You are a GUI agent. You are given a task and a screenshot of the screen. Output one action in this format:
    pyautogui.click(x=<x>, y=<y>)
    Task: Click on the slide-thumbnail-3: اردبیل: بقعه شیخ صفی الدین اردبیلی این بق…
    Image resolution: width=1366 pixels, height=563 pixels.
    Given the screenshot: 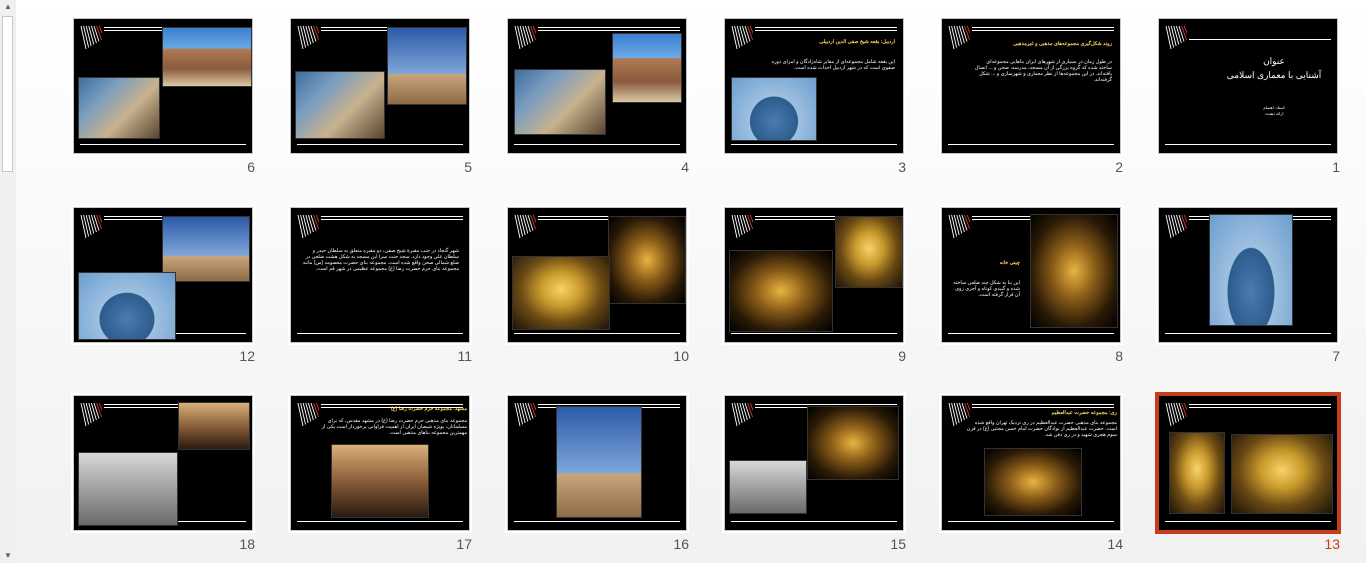 What is the action you would take?
    pyautogui.click(x=816, y=96)
    